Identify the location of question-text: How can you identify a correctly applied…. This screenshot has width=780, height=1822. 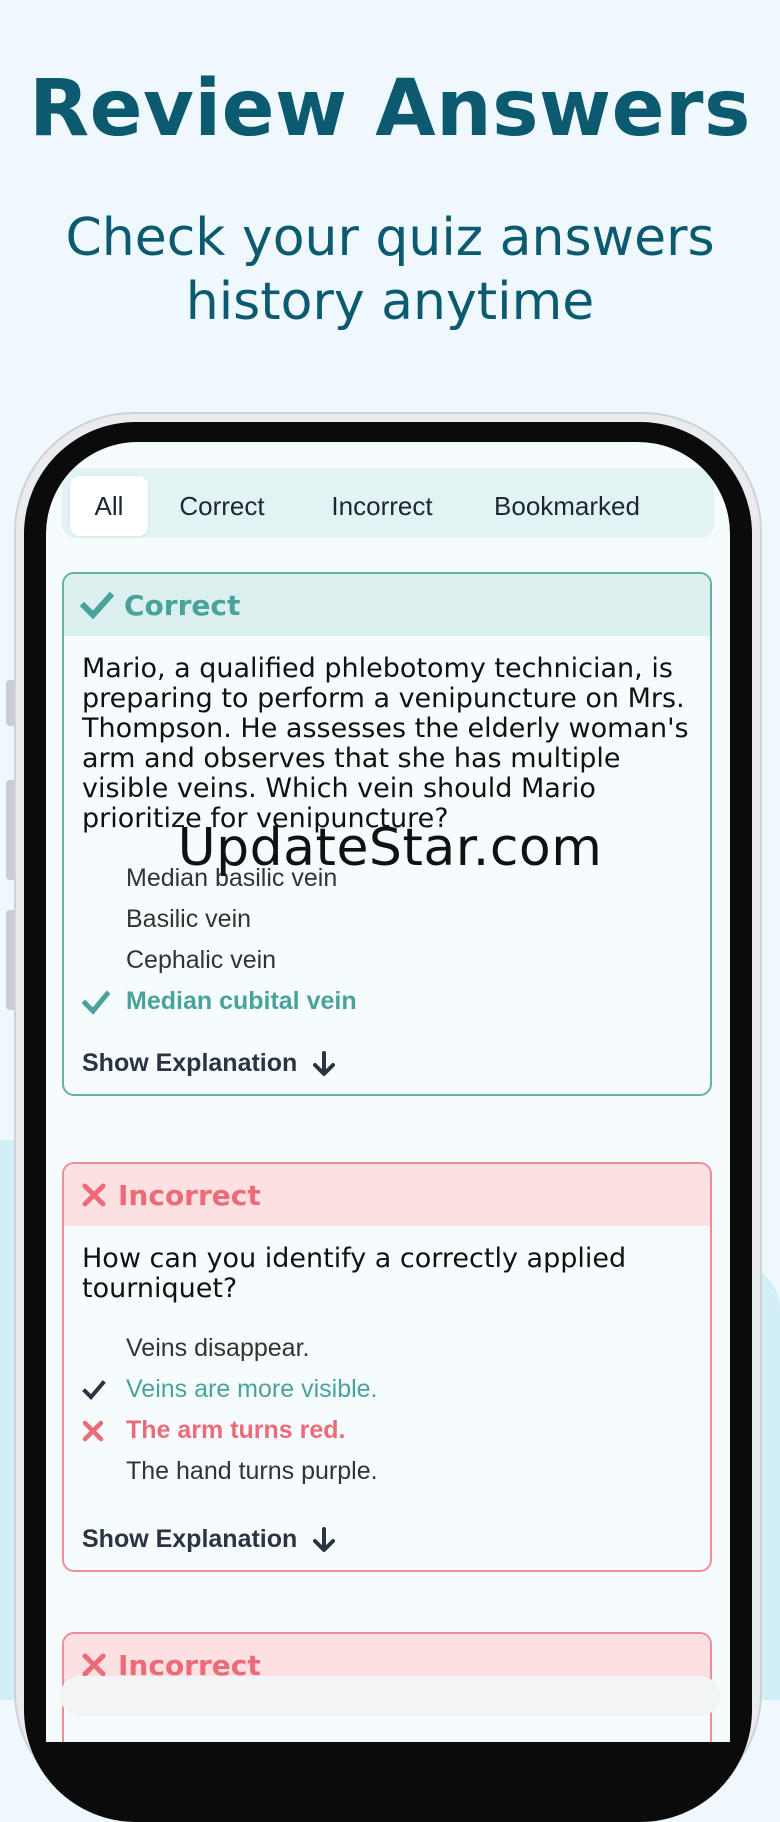
(354, 1273).